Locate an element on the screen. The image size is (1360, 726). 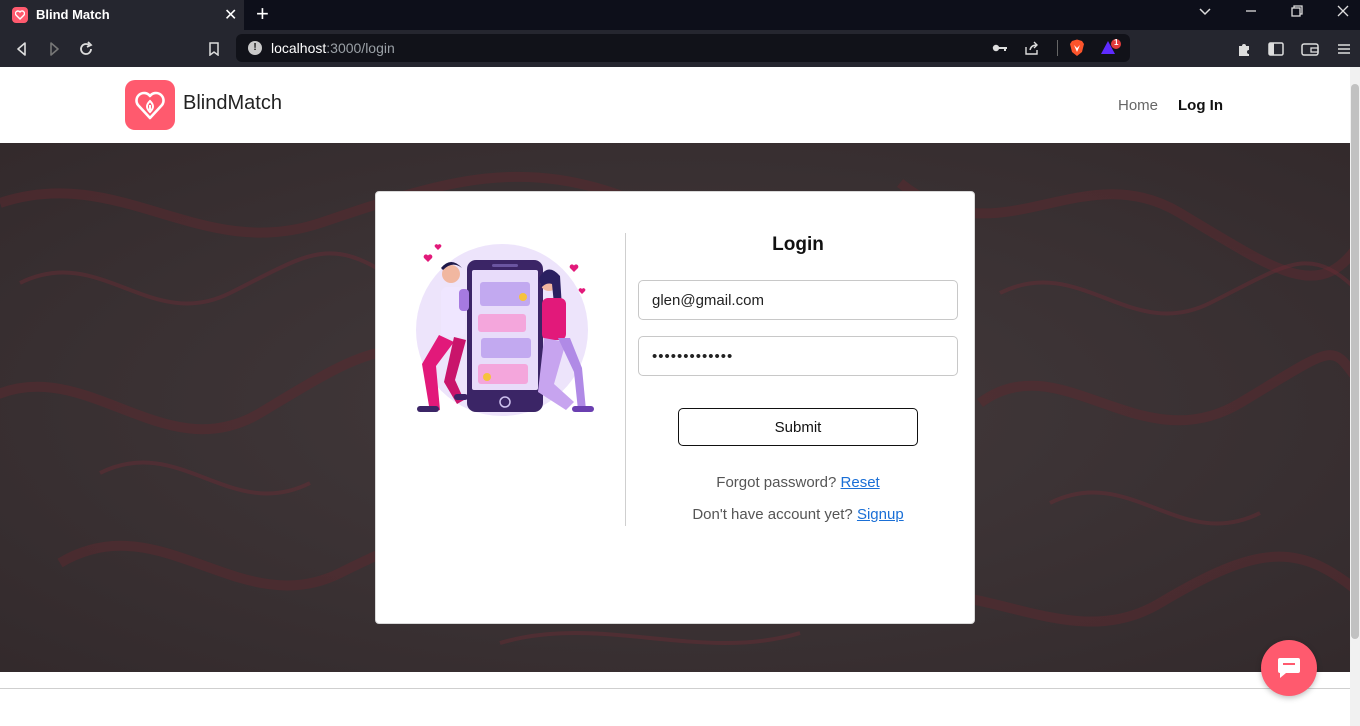
sidebar-icon is located at coordinates (1276, 49).